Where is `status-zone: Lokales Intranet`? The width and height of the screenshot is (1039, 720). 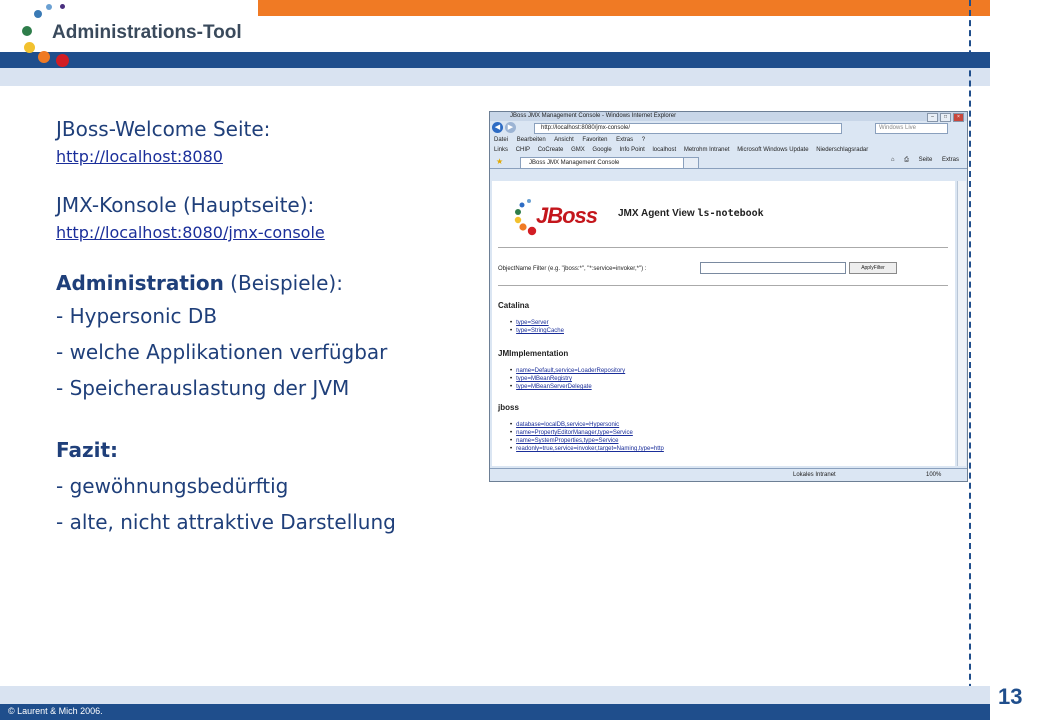 status-zone: Lokales Intranet is located at coordinates (814, 475).